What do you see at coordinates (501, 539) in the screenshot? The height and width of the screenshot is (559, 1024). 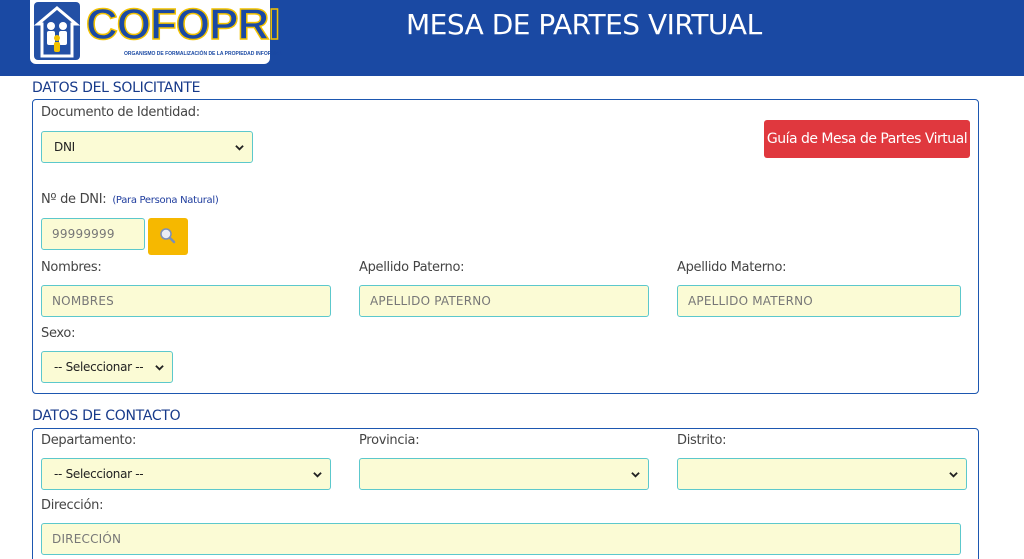 I see `direccion-input: DIRECCIÓN` at bounding box center [501, 539].